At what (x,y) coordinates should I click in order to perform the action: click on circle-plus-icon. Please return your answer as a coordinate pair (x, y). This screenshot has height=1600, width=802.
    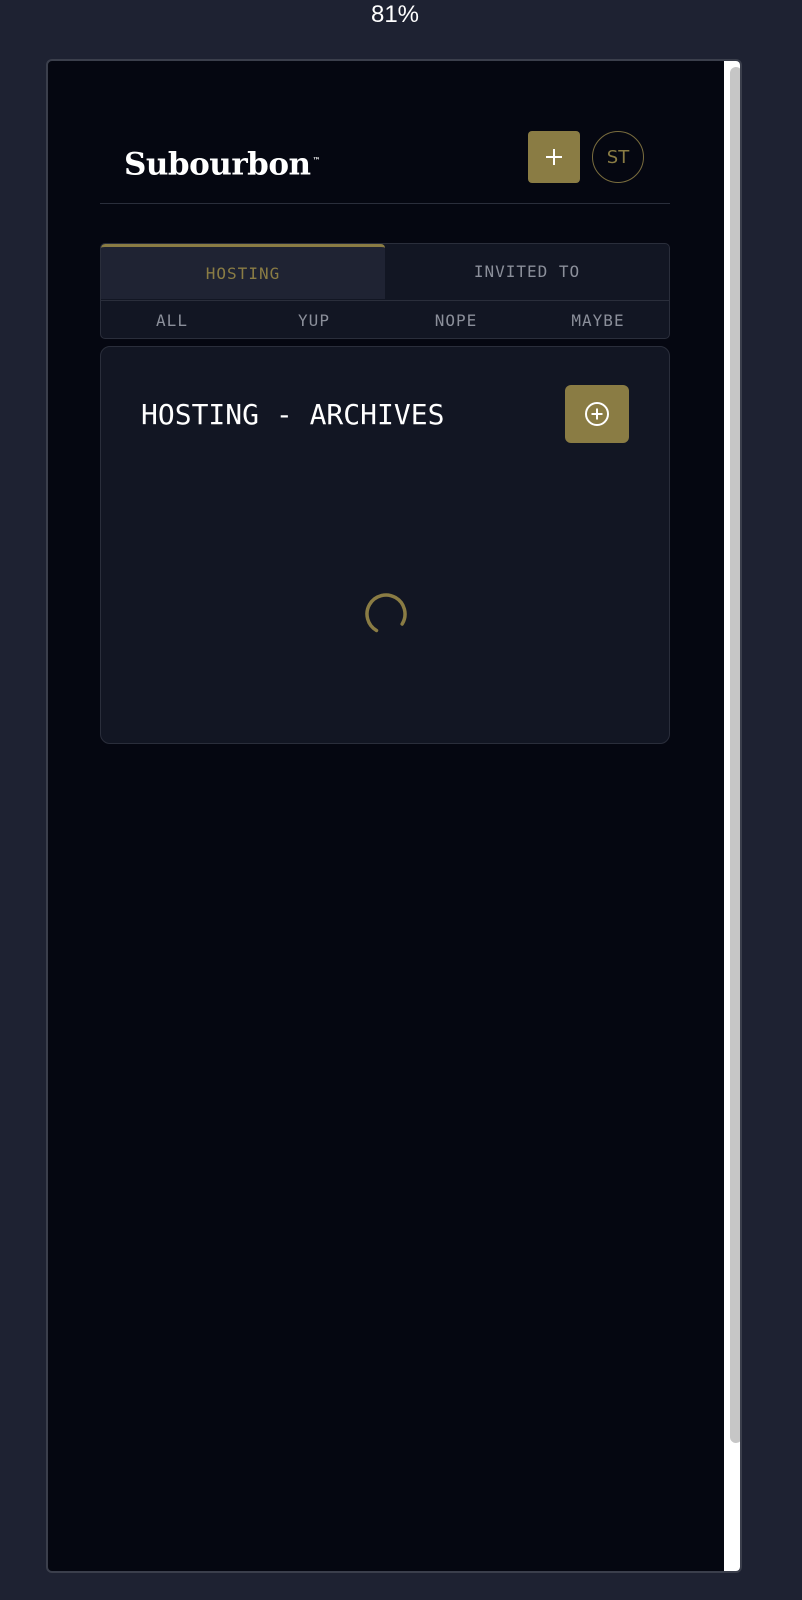
    Looking at the image, I should click on (597, 414).